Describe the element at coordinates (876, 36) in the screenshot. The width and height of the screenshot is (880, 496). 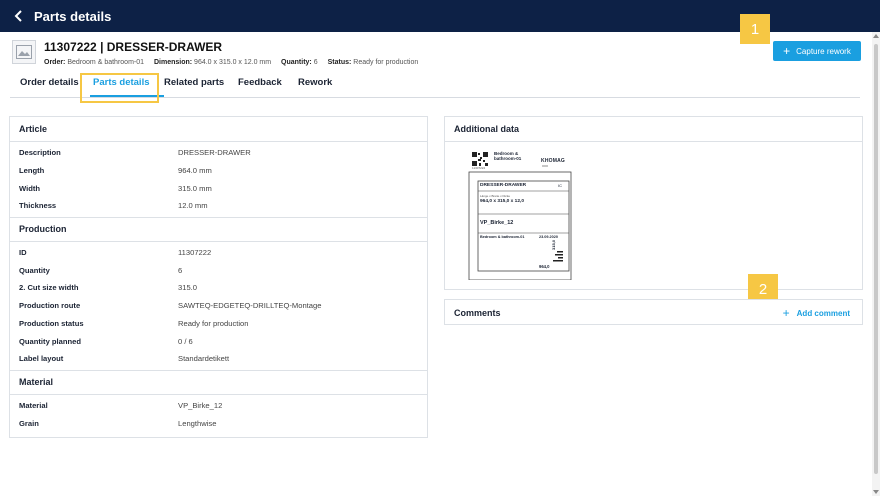
I see `scroll-up-icon` at that location.